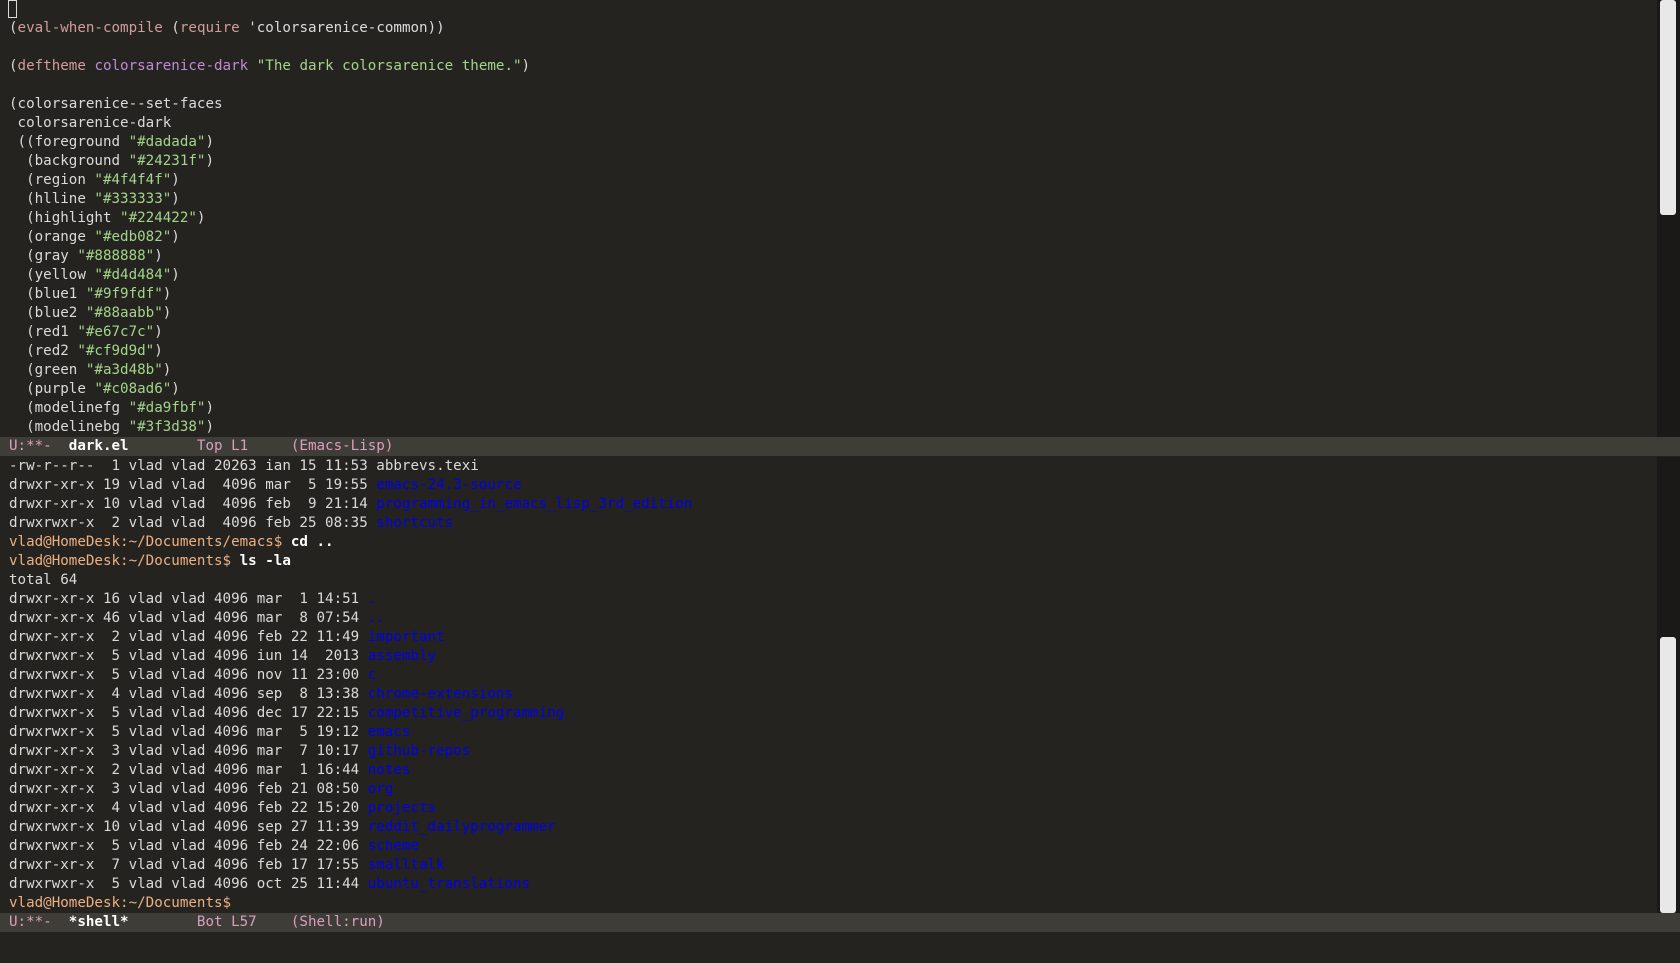  Describe the element at coordinates (47, 370) in the screenshot. I see `text-token: (green` at that location.